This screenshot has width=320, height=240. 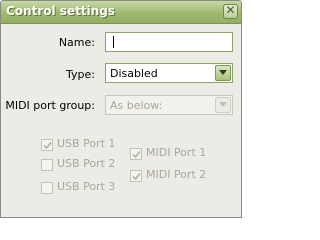 What do you see at coordinates (60, 11) in the screenshot?
I see `window-title: Control settings` at bounding box center [60, 11].